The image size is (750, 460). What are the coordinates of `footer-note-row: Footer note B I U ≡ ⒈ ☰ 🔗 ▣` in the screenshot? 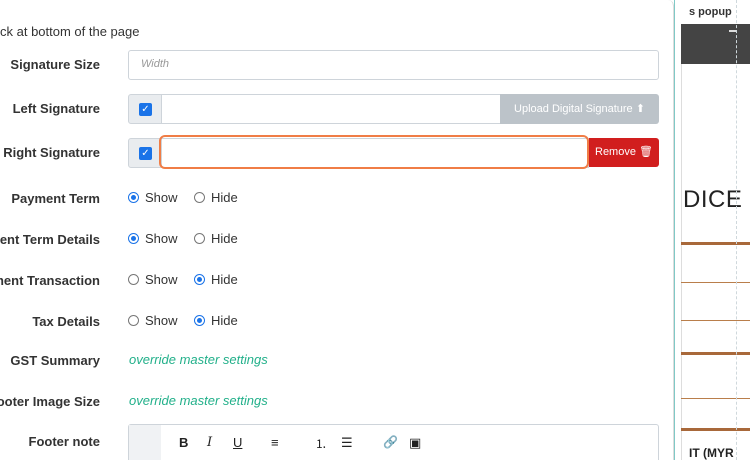 It's located at (336, 442).